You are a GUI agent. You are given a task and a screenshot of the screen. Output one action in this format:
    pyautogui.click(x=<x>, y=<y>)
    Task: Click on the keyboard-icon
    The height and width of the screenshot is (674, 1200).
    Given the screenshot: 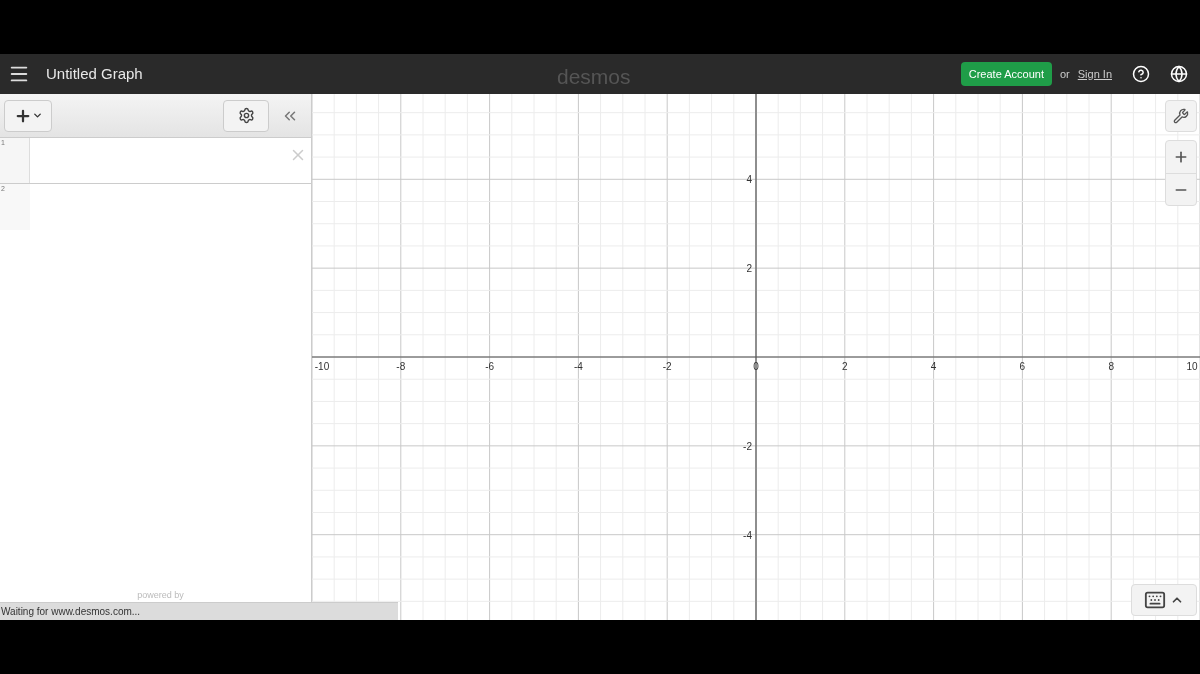 What is the action you would take?
    pyautogui.click(x=1155, y=600)
    